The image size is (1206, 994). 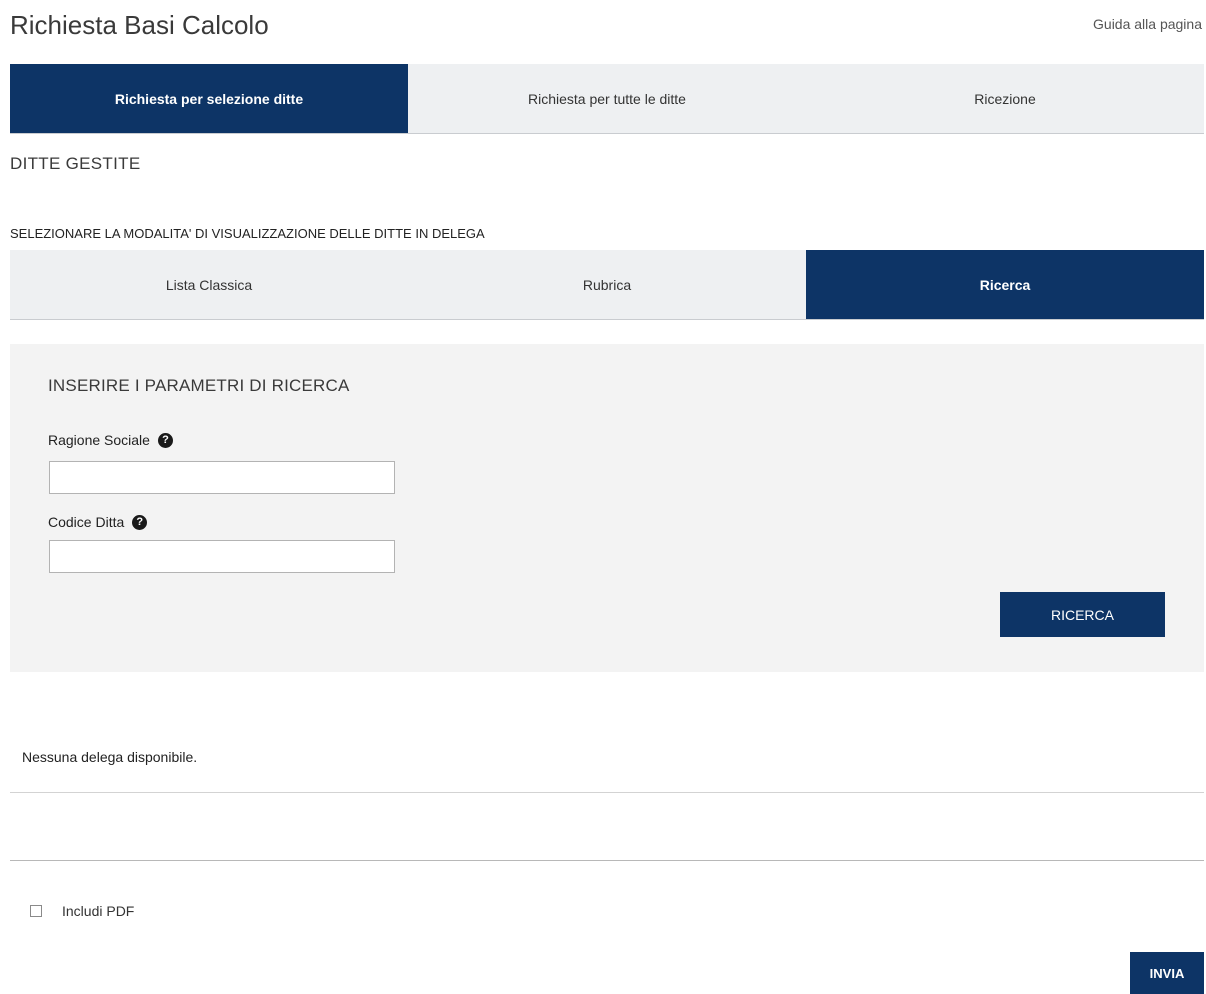 I want to click on include-pdf-row: Includi PDF, so click(x=82, y=911).